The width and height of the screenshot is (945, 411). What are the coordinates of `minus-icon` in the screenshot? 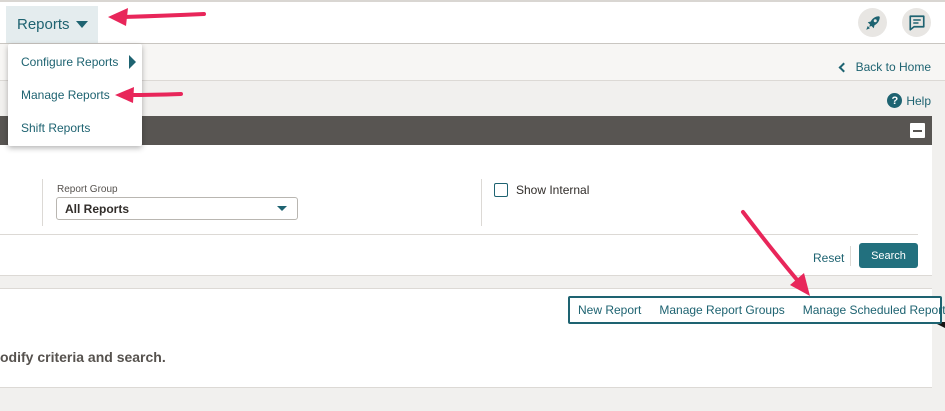 It's located at (917, 130).